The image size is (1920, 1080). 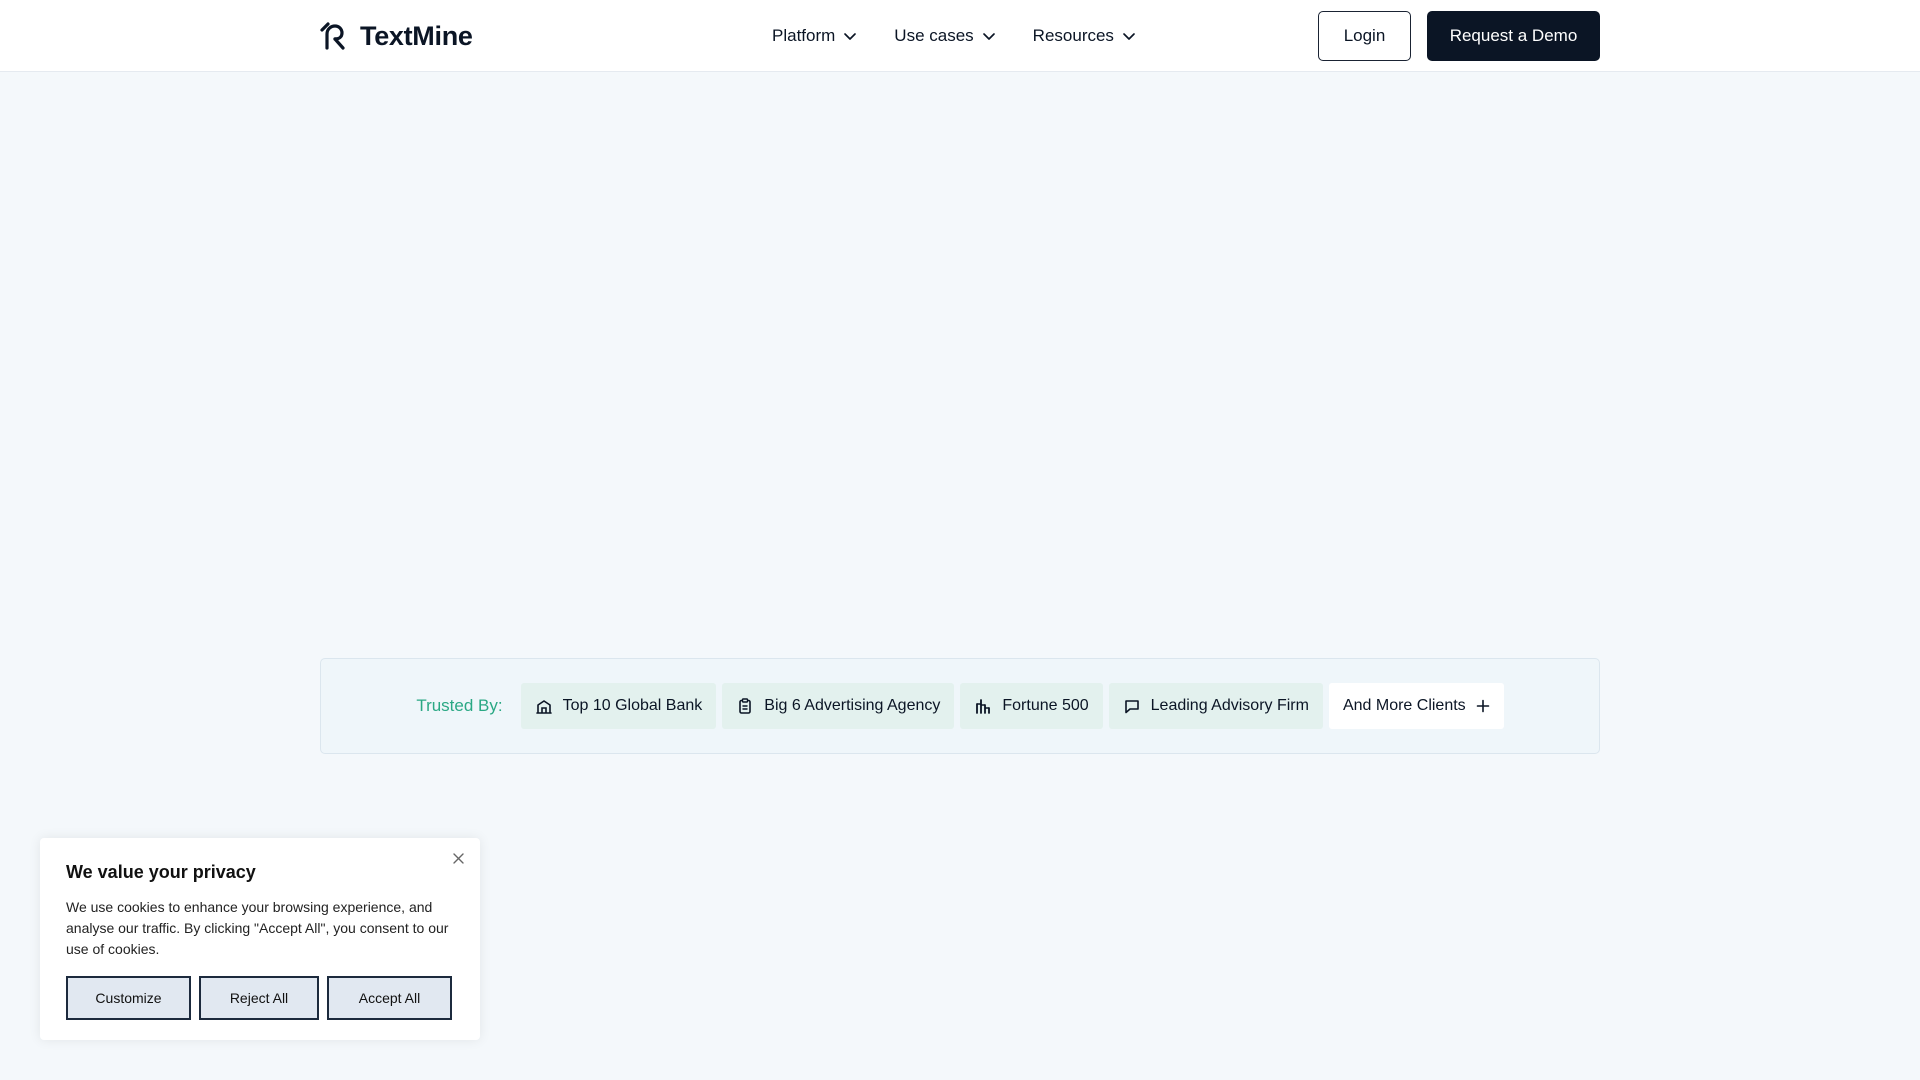 I want to click on client-chip-fortune: Fortune 500, so click(x=1031, y=706).